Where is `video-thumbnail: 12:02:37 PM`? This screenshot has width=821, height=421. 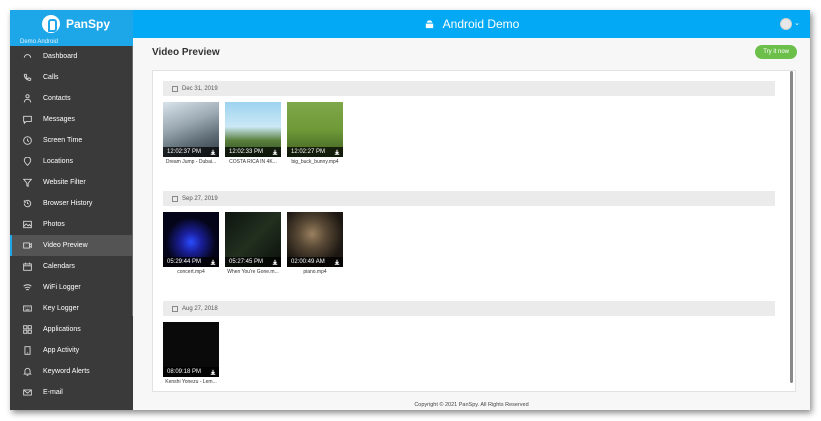
video-thumbnail: 12:02:37 PM is located at coordinates (191, 129).